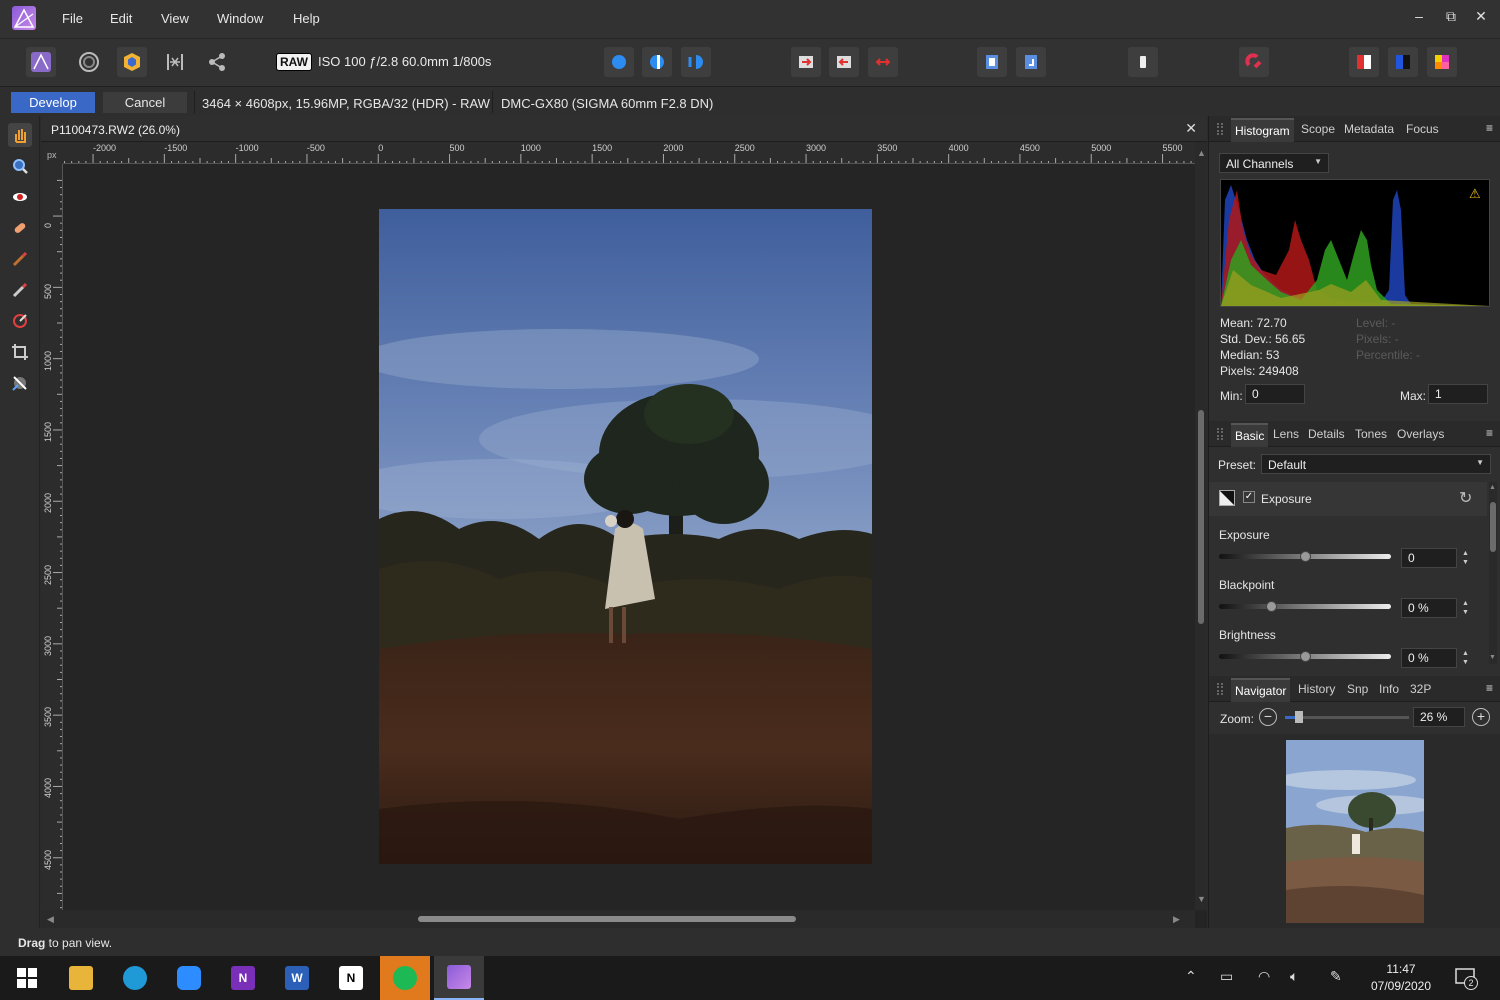 Image resolution: width=1500 pixels, height=1000 pixels. I want to click on tab-tones: Tones, so click(1371, 434).